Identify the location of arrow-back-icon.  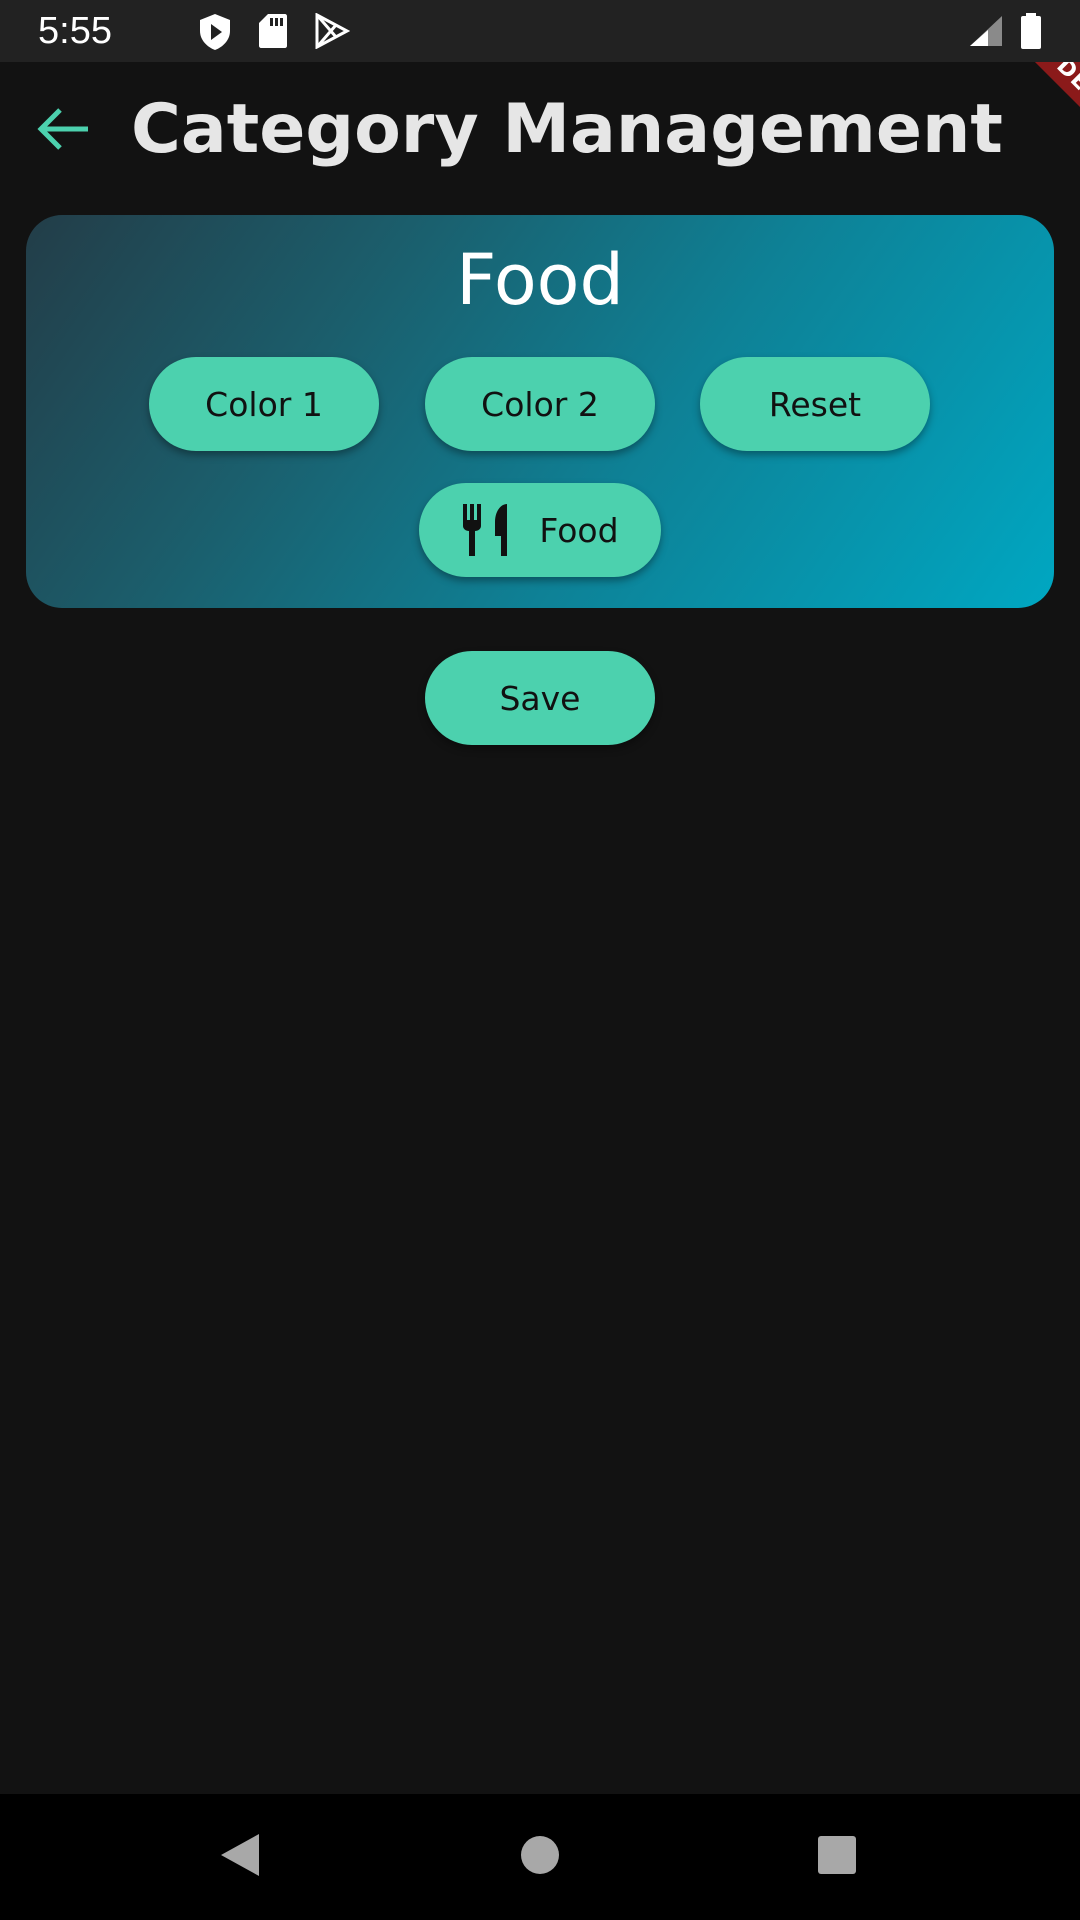
(63, 131).